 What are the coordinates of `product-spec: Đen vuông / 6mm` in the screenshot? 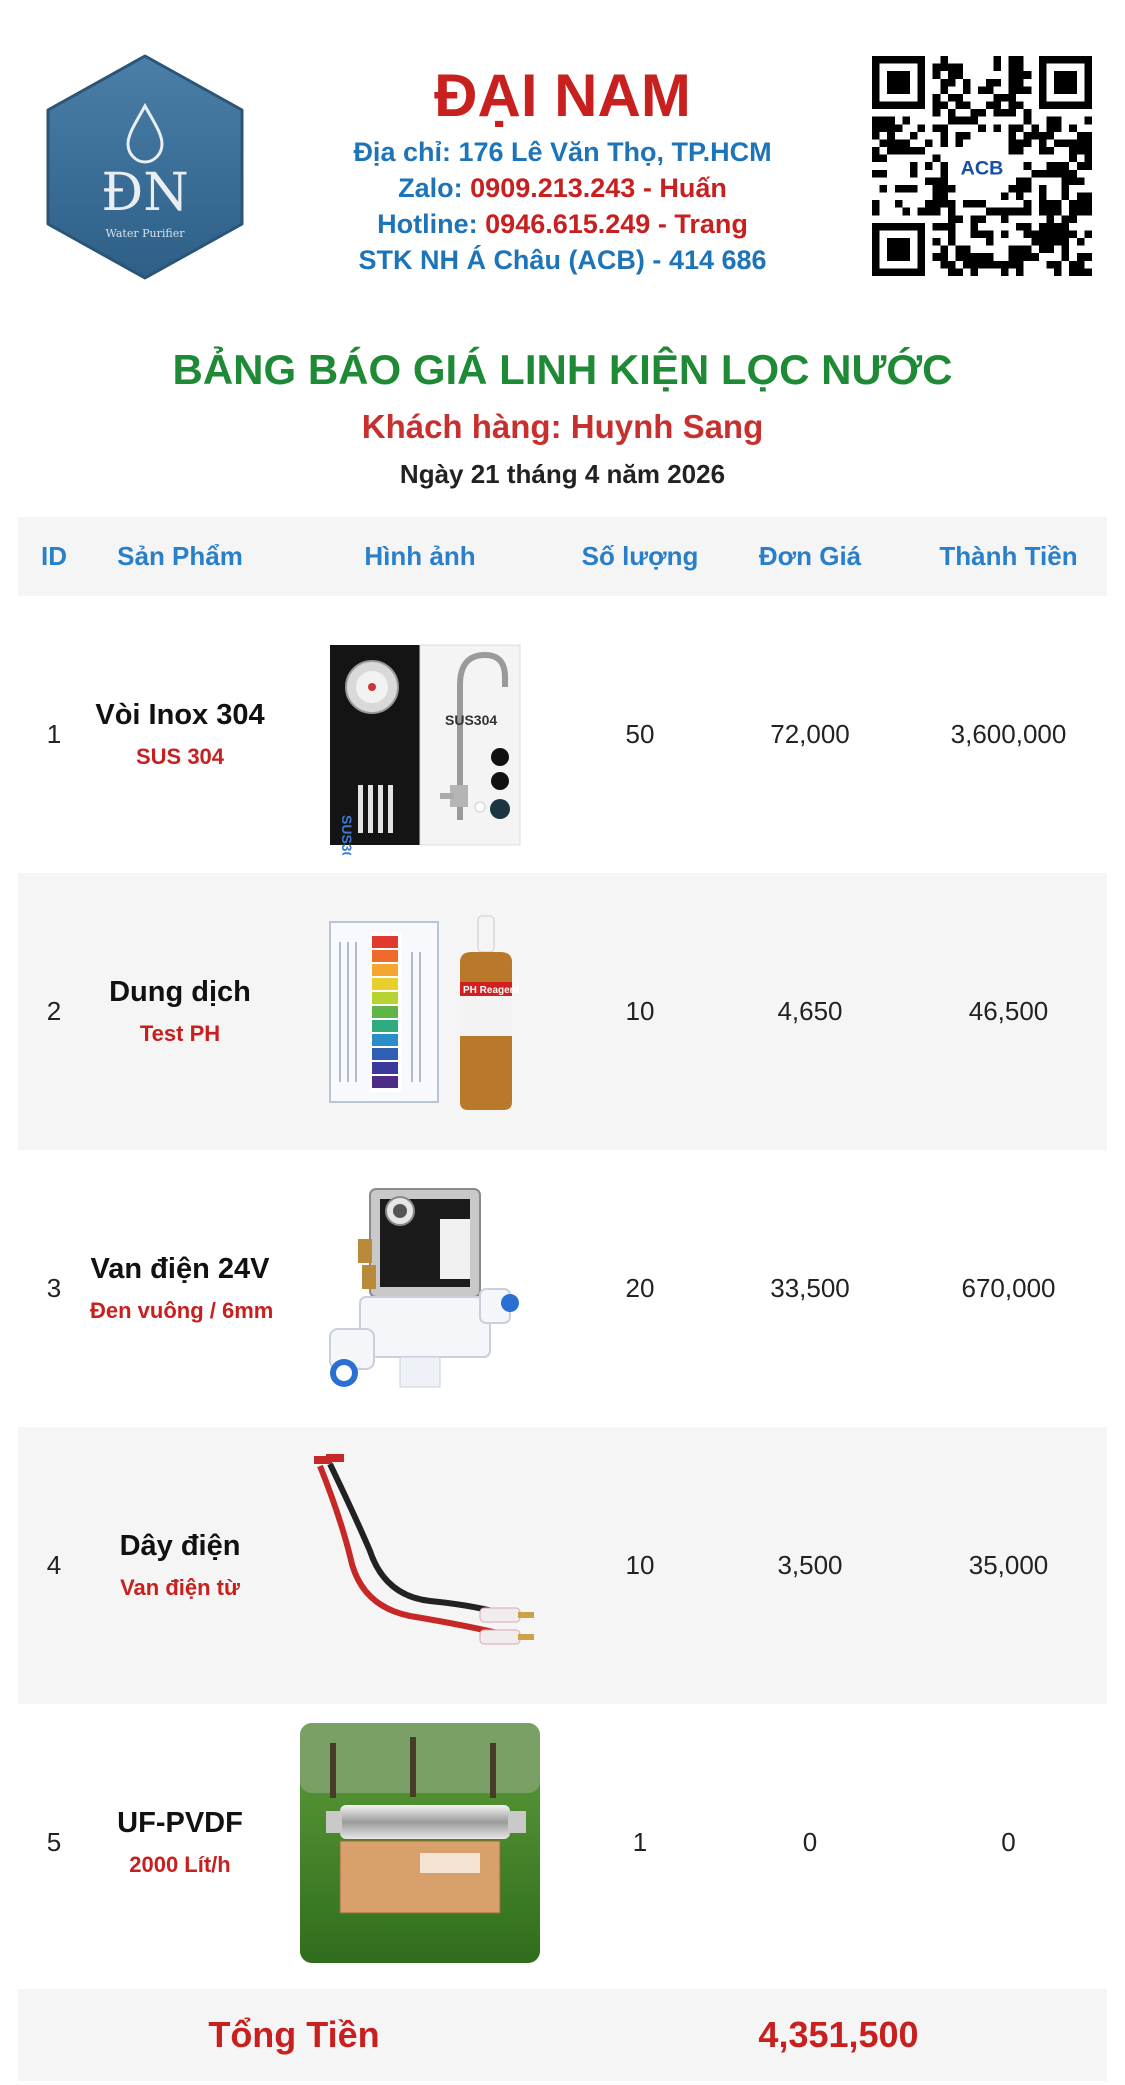 It's located at (182, 1310).